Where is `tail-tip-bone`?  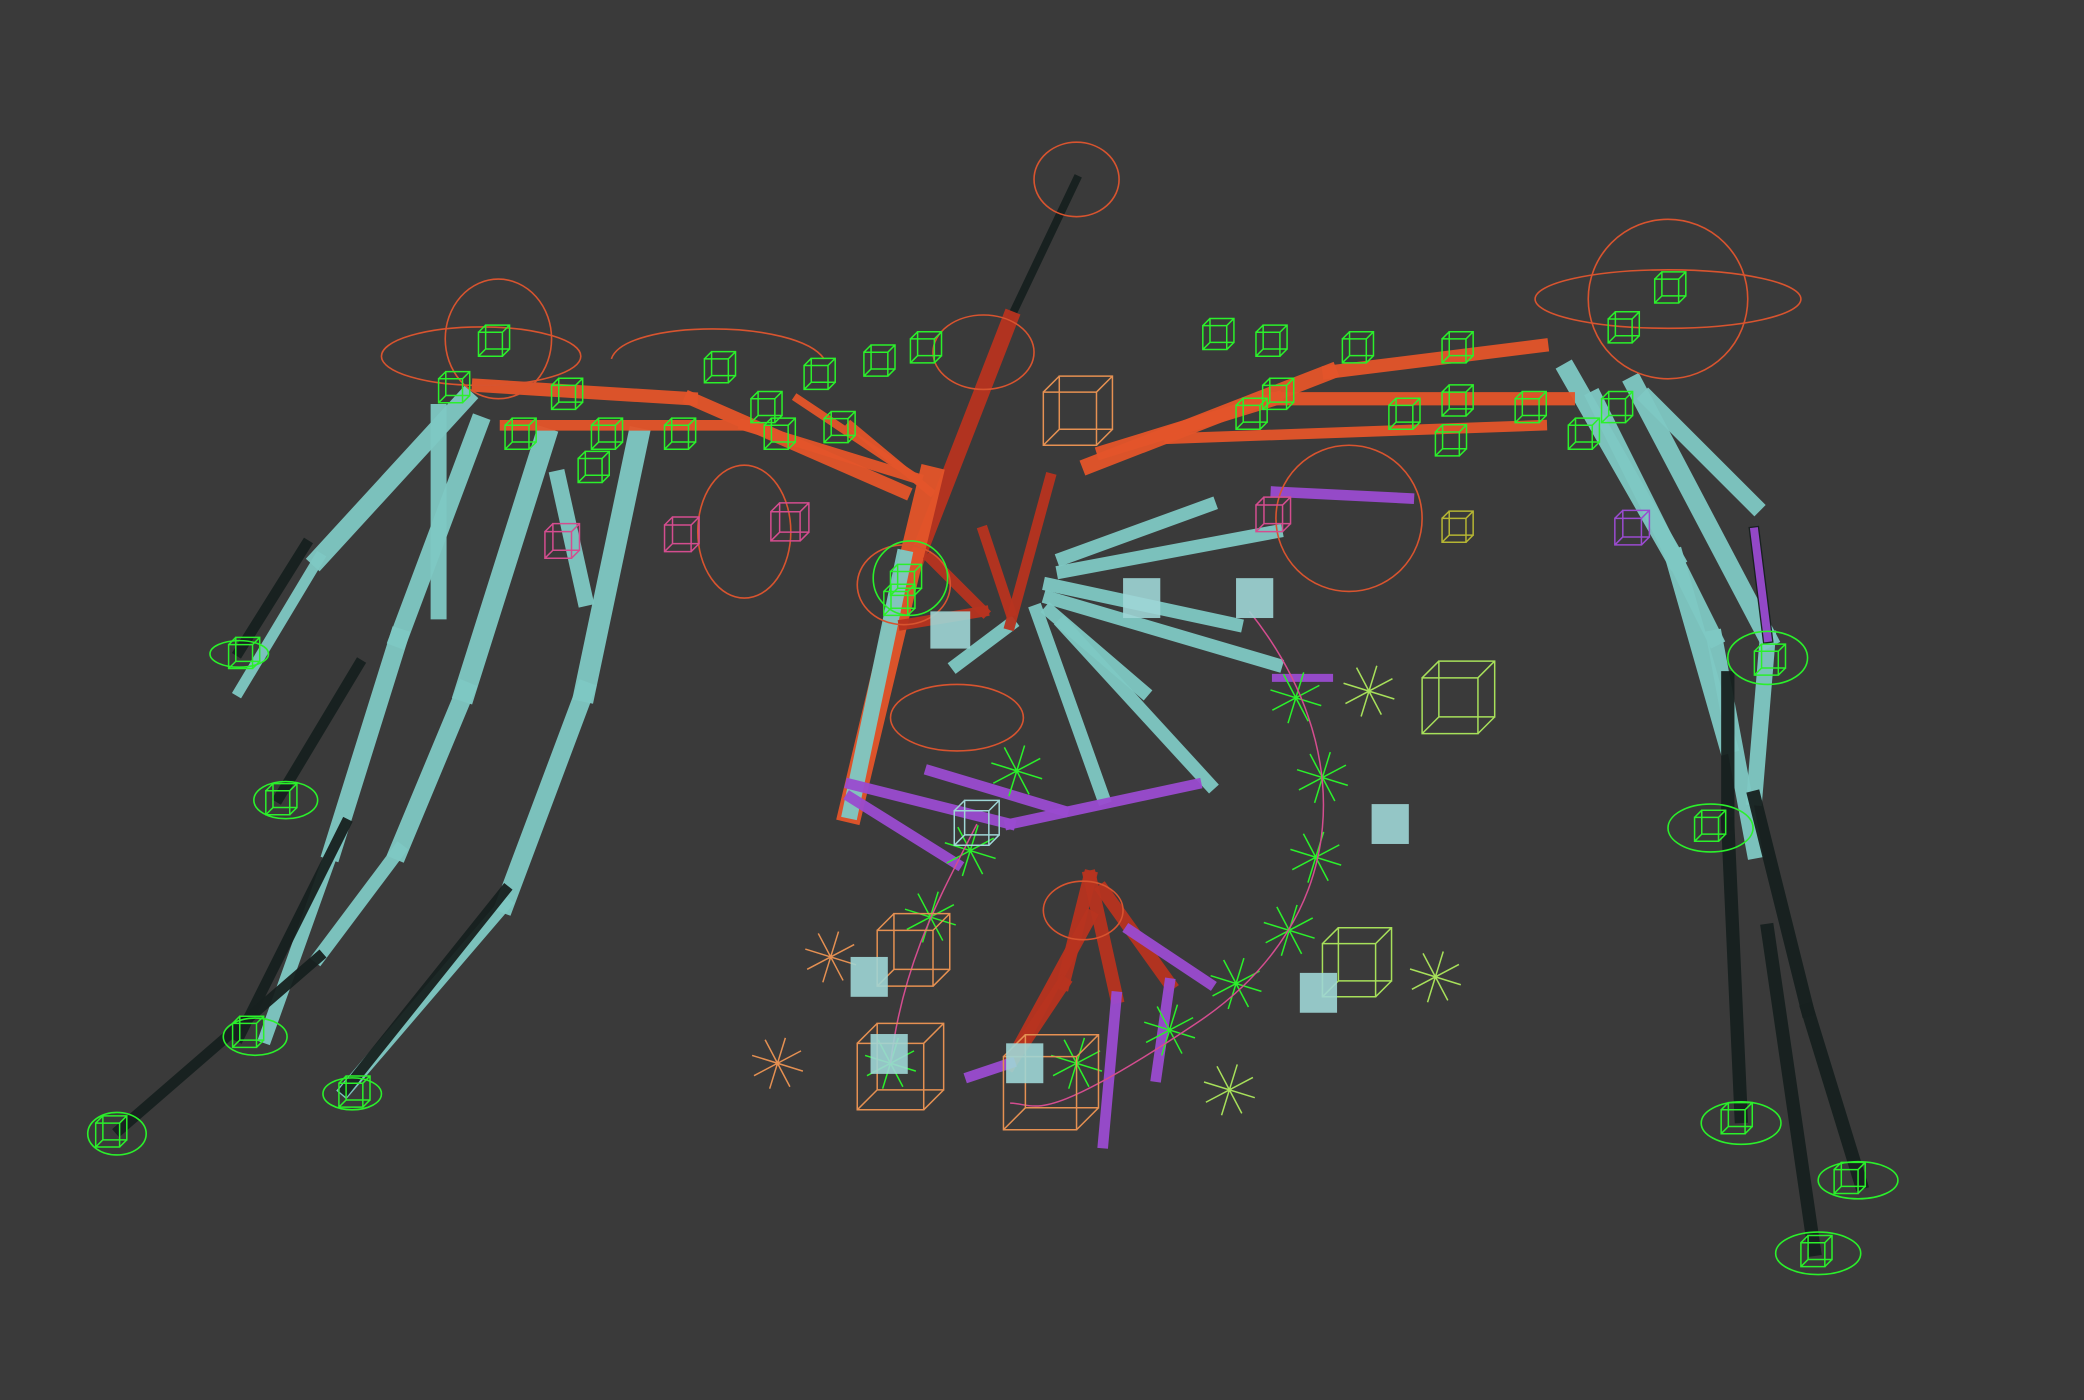 tail-tip-bone is located at coordinates (1110, 1070).